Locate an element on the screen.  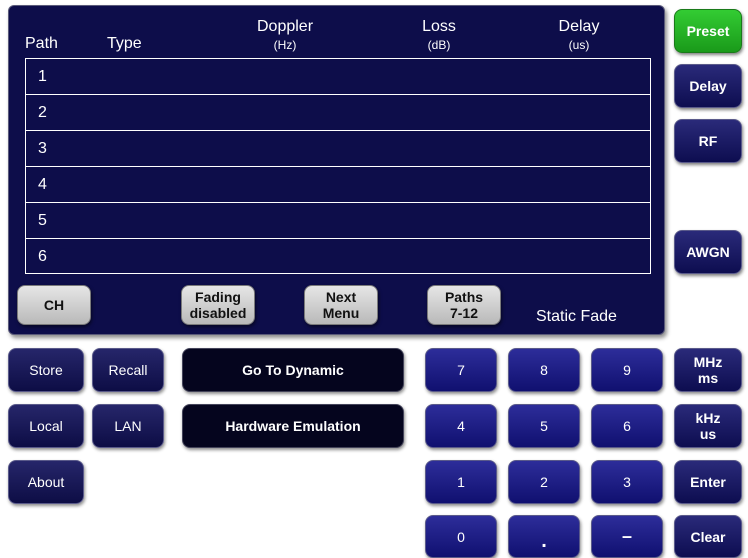
mhz-ms-button: MHz ms is located at coordinates (708, 370).